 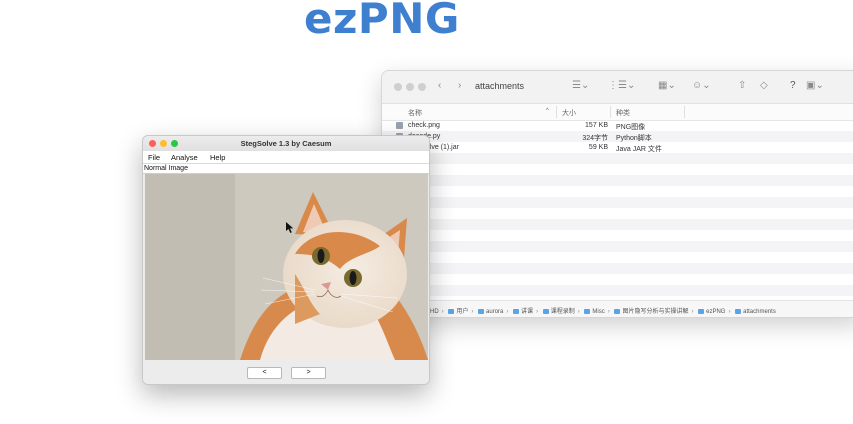 What do you see at coordinates (308, 373) in the screenshot?
I see `next-button: >` at bounding box center [308, 373].